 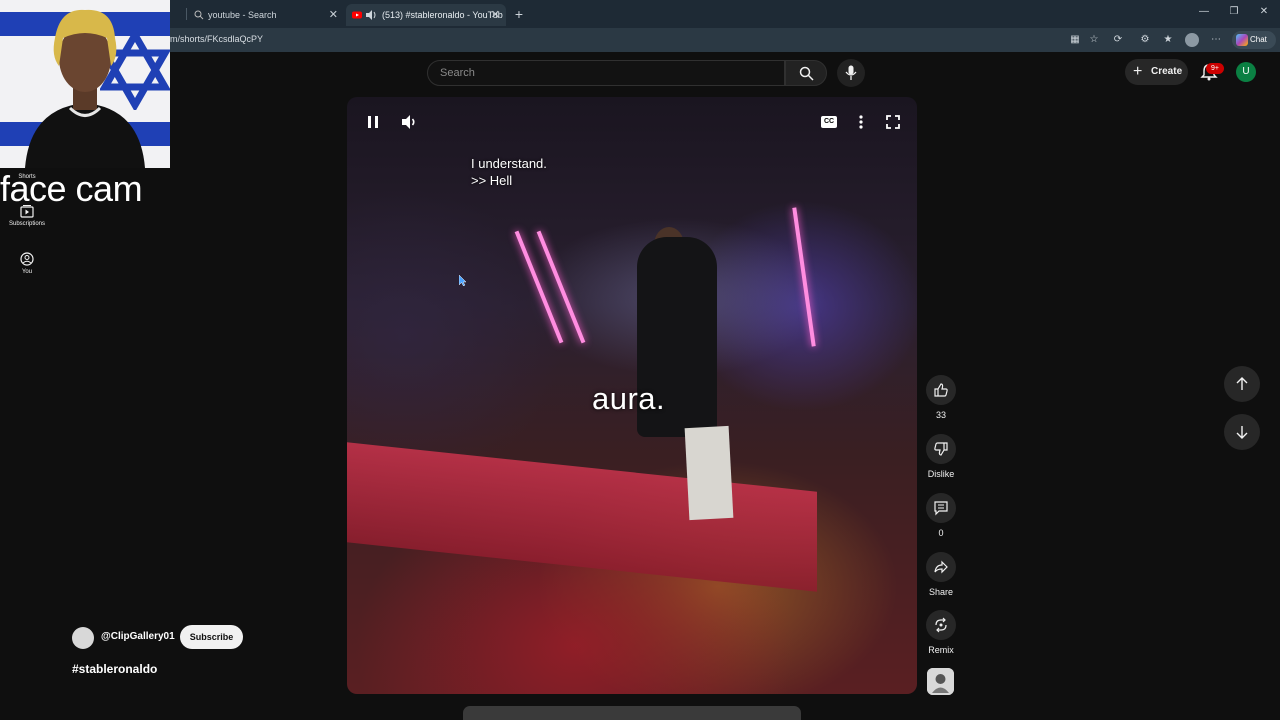 What do you see at coordinates (83, 638) in the screenshot?
I see `channel-avatar` at bounding box center [83, 638].